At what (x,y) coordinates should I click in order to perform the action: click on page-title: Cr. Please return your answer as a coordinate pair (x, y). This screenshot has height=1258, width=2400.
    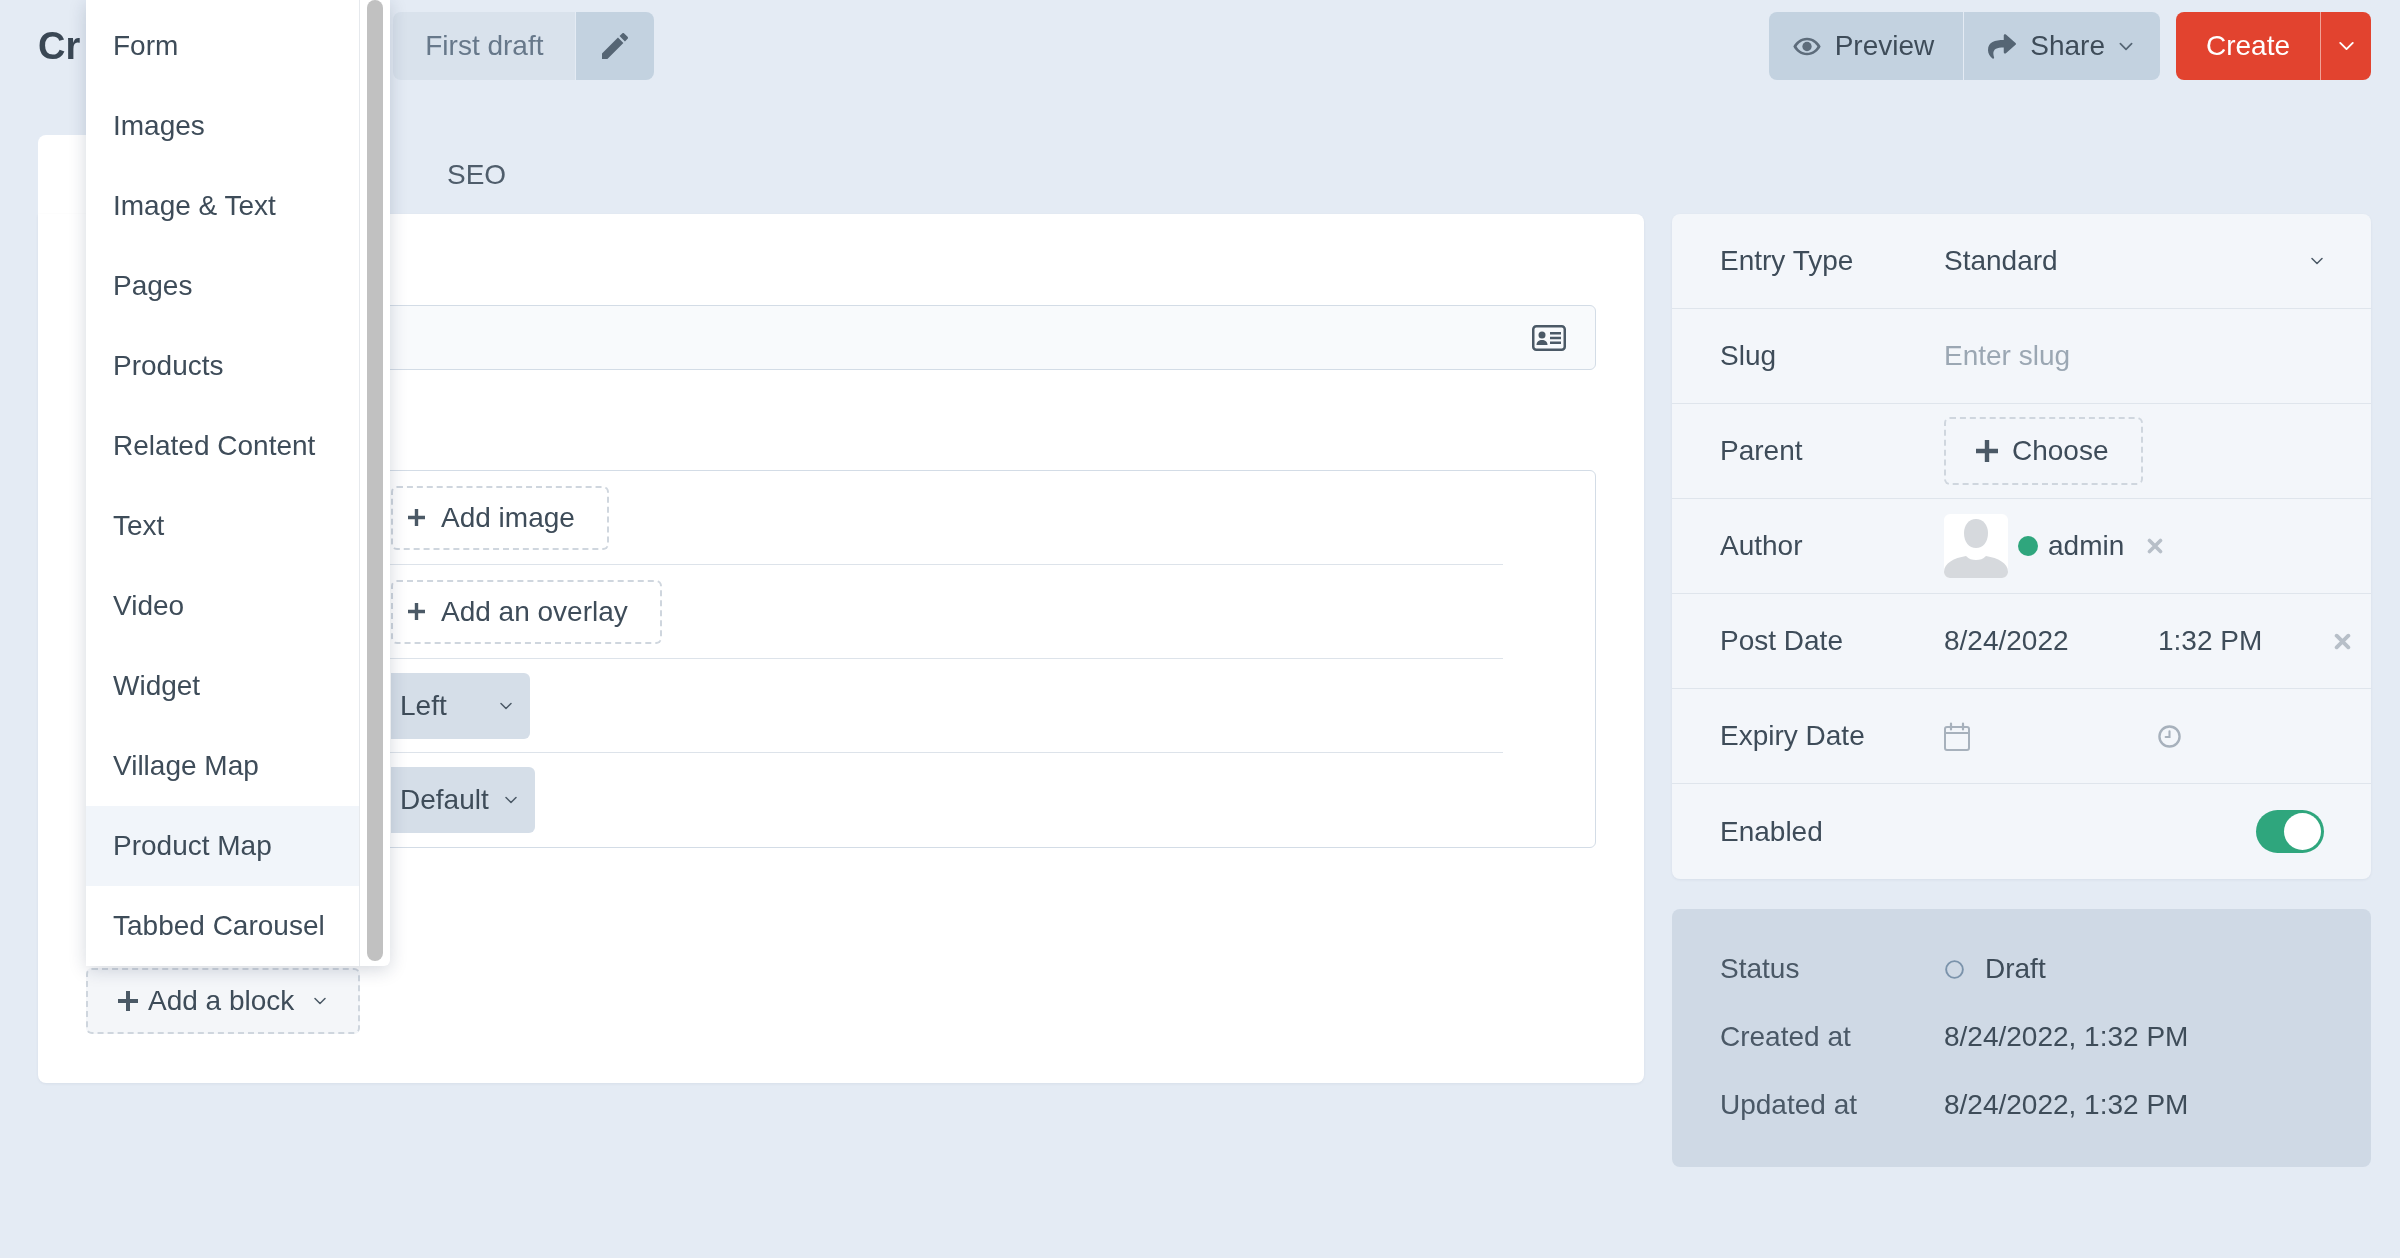
    Looking at the image, I should click on (59, 46).